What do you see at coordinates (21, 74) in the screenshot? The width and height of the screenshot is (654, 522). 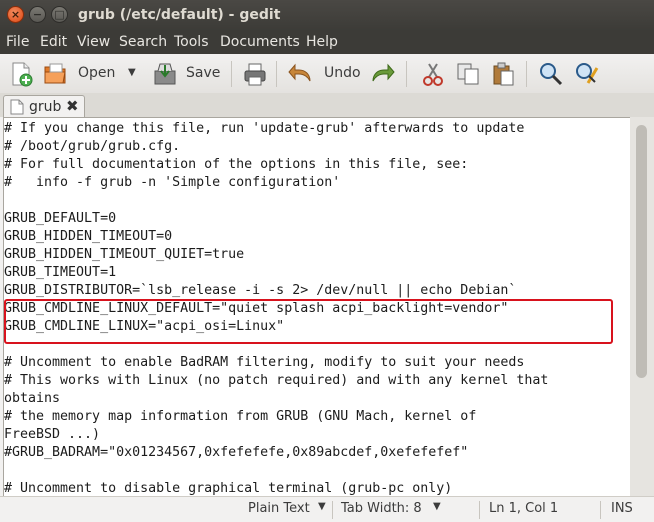 I see `new-document-icon` at bounding box center [21, 74].